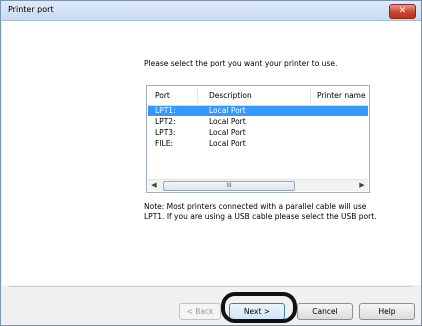 The height and width of the screenshot is (326, 422). What do you see at coordinates (154, 185) in the screenshot?
I see `scroll-left-icon: ◀` at bounding box center [154, 185].